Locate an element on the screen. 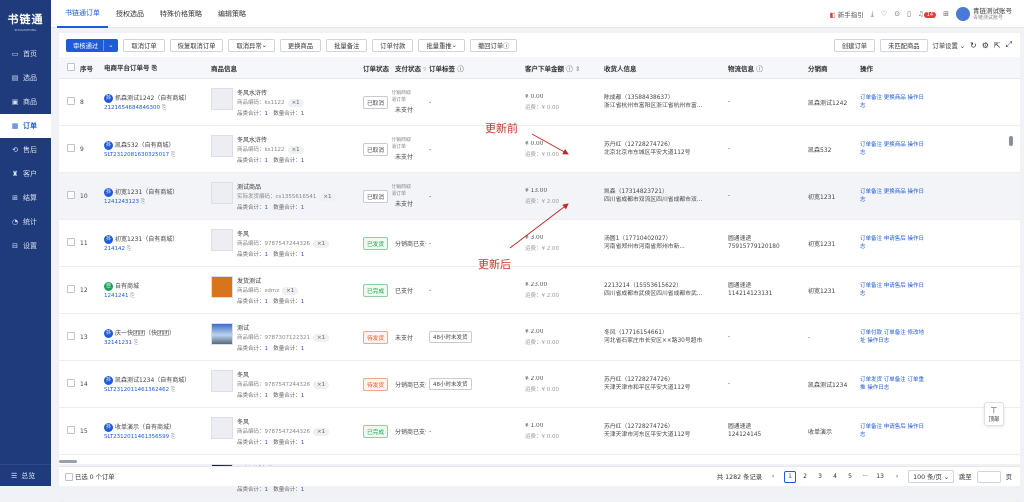  annotation-arrows is located at coordinates (539, 191).